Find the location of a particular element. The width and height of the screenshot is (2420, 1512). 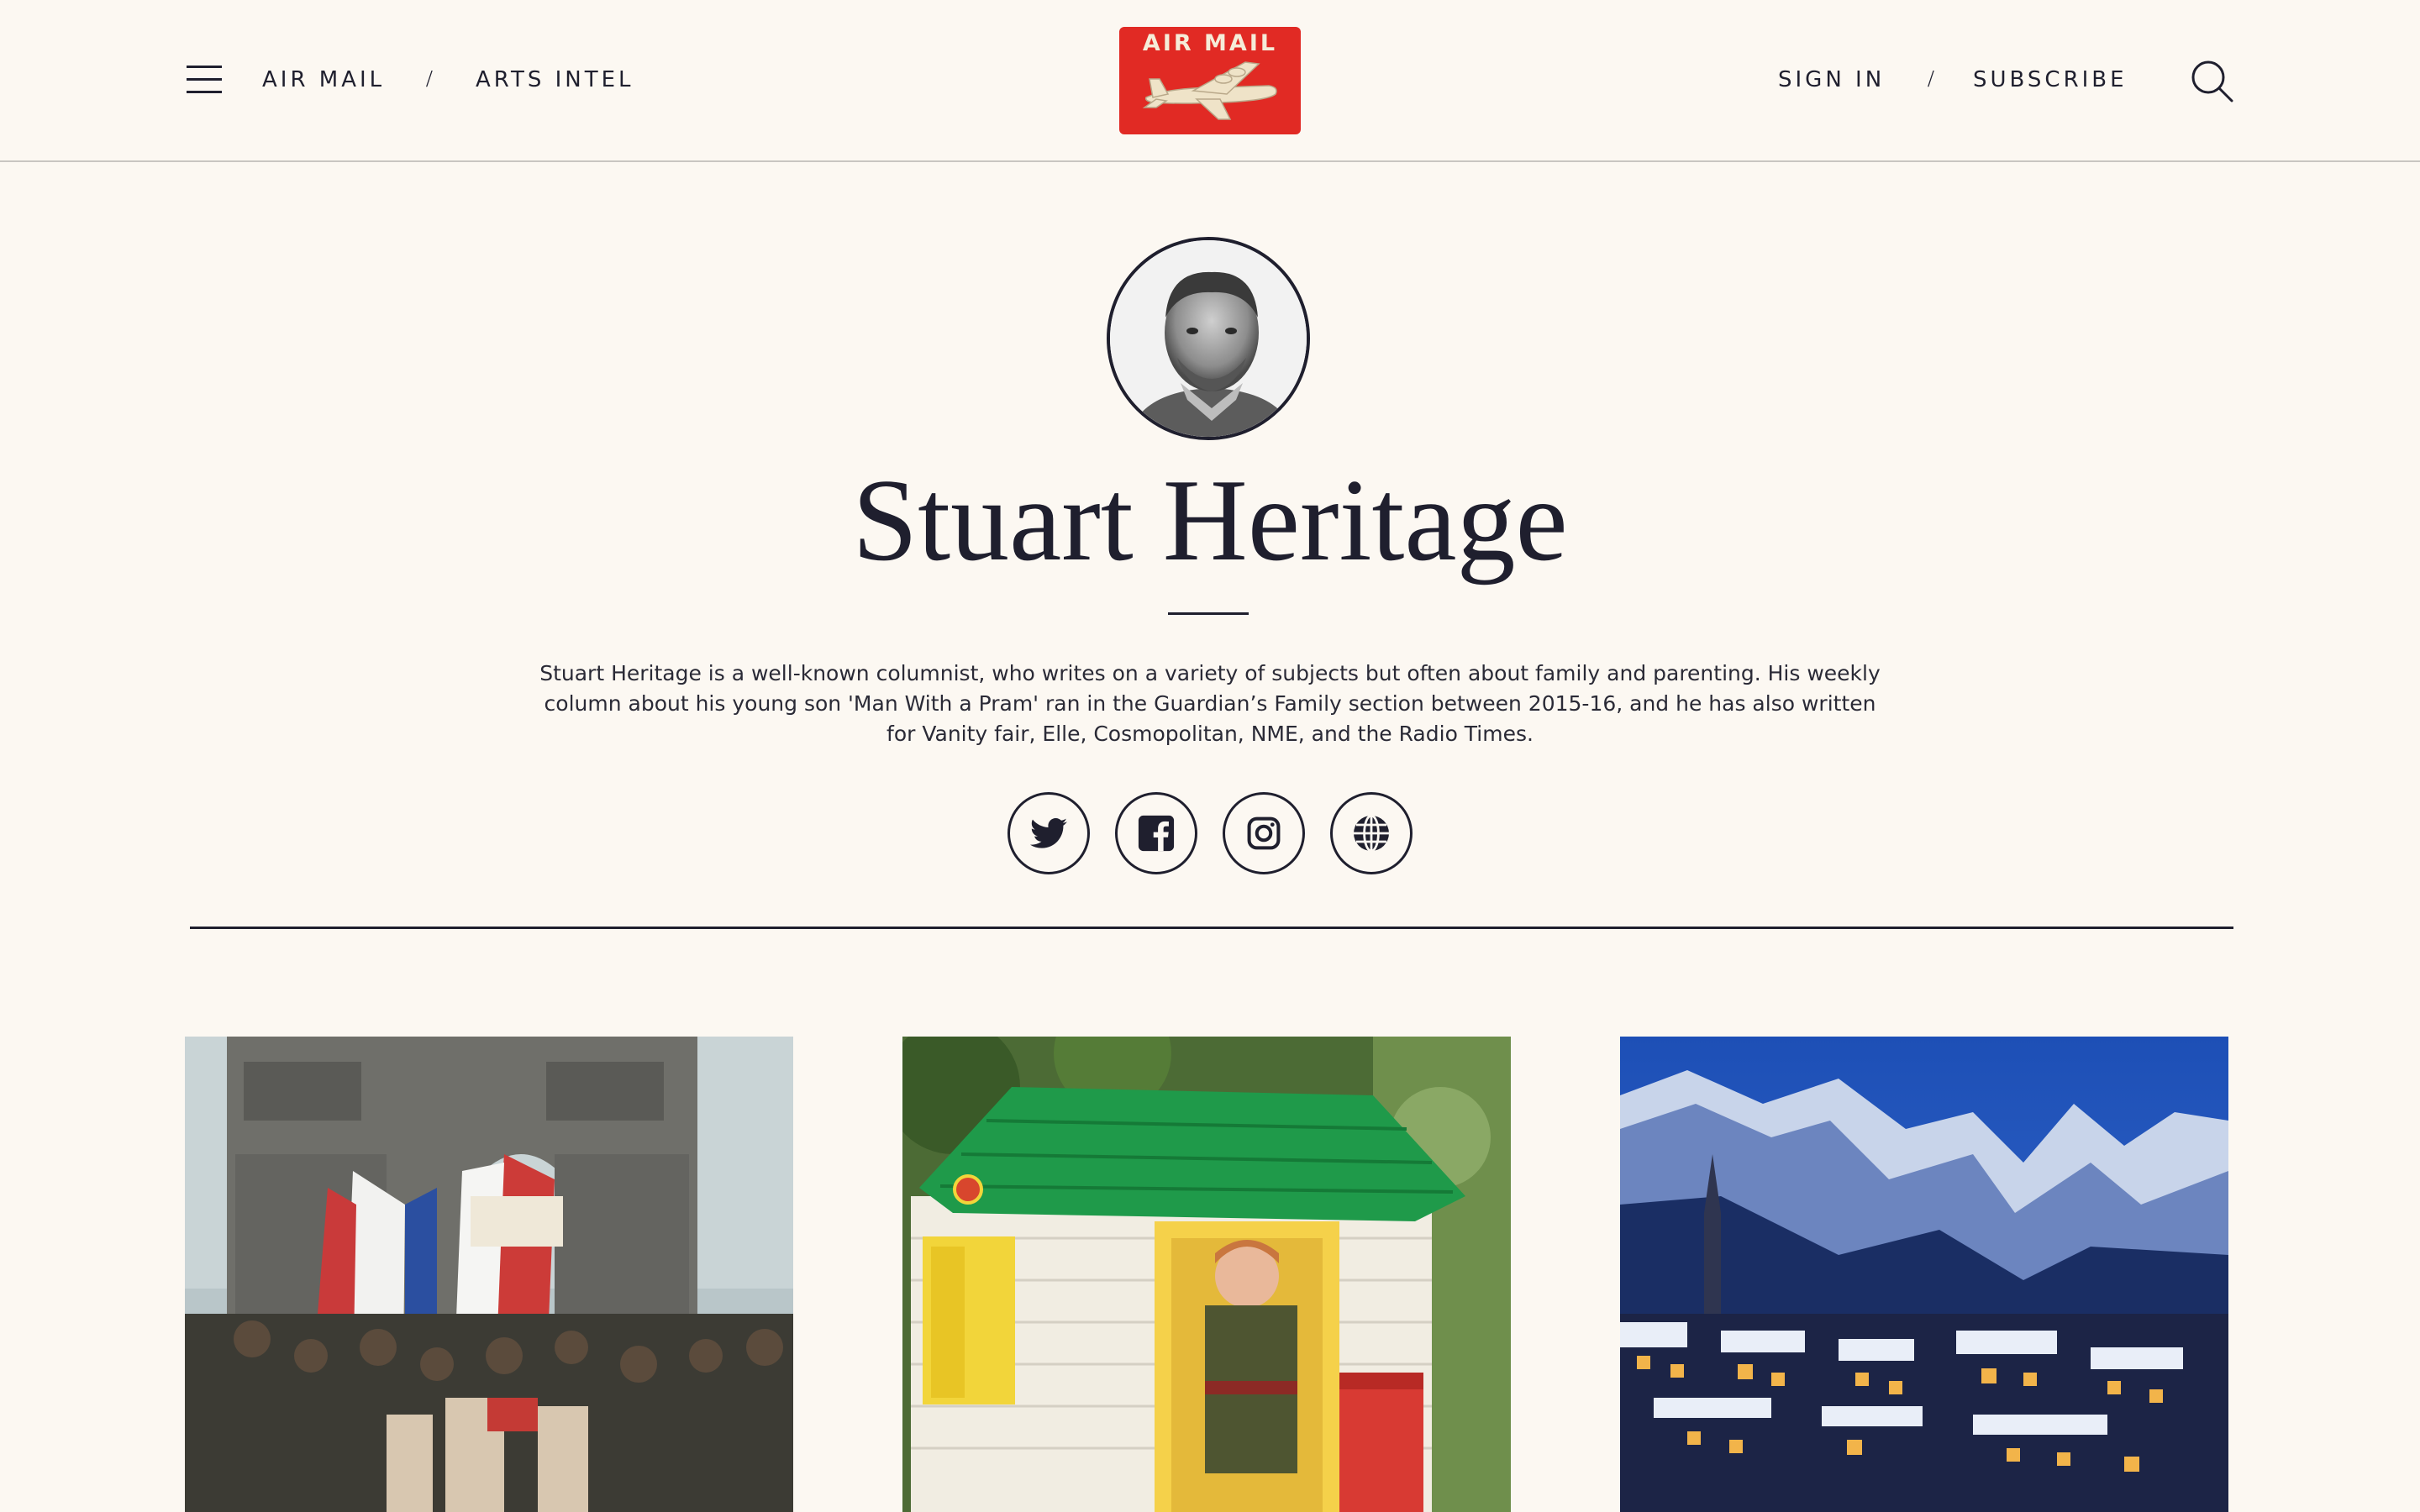

hamburger-menu-icon is located at coordinates (204, 80).